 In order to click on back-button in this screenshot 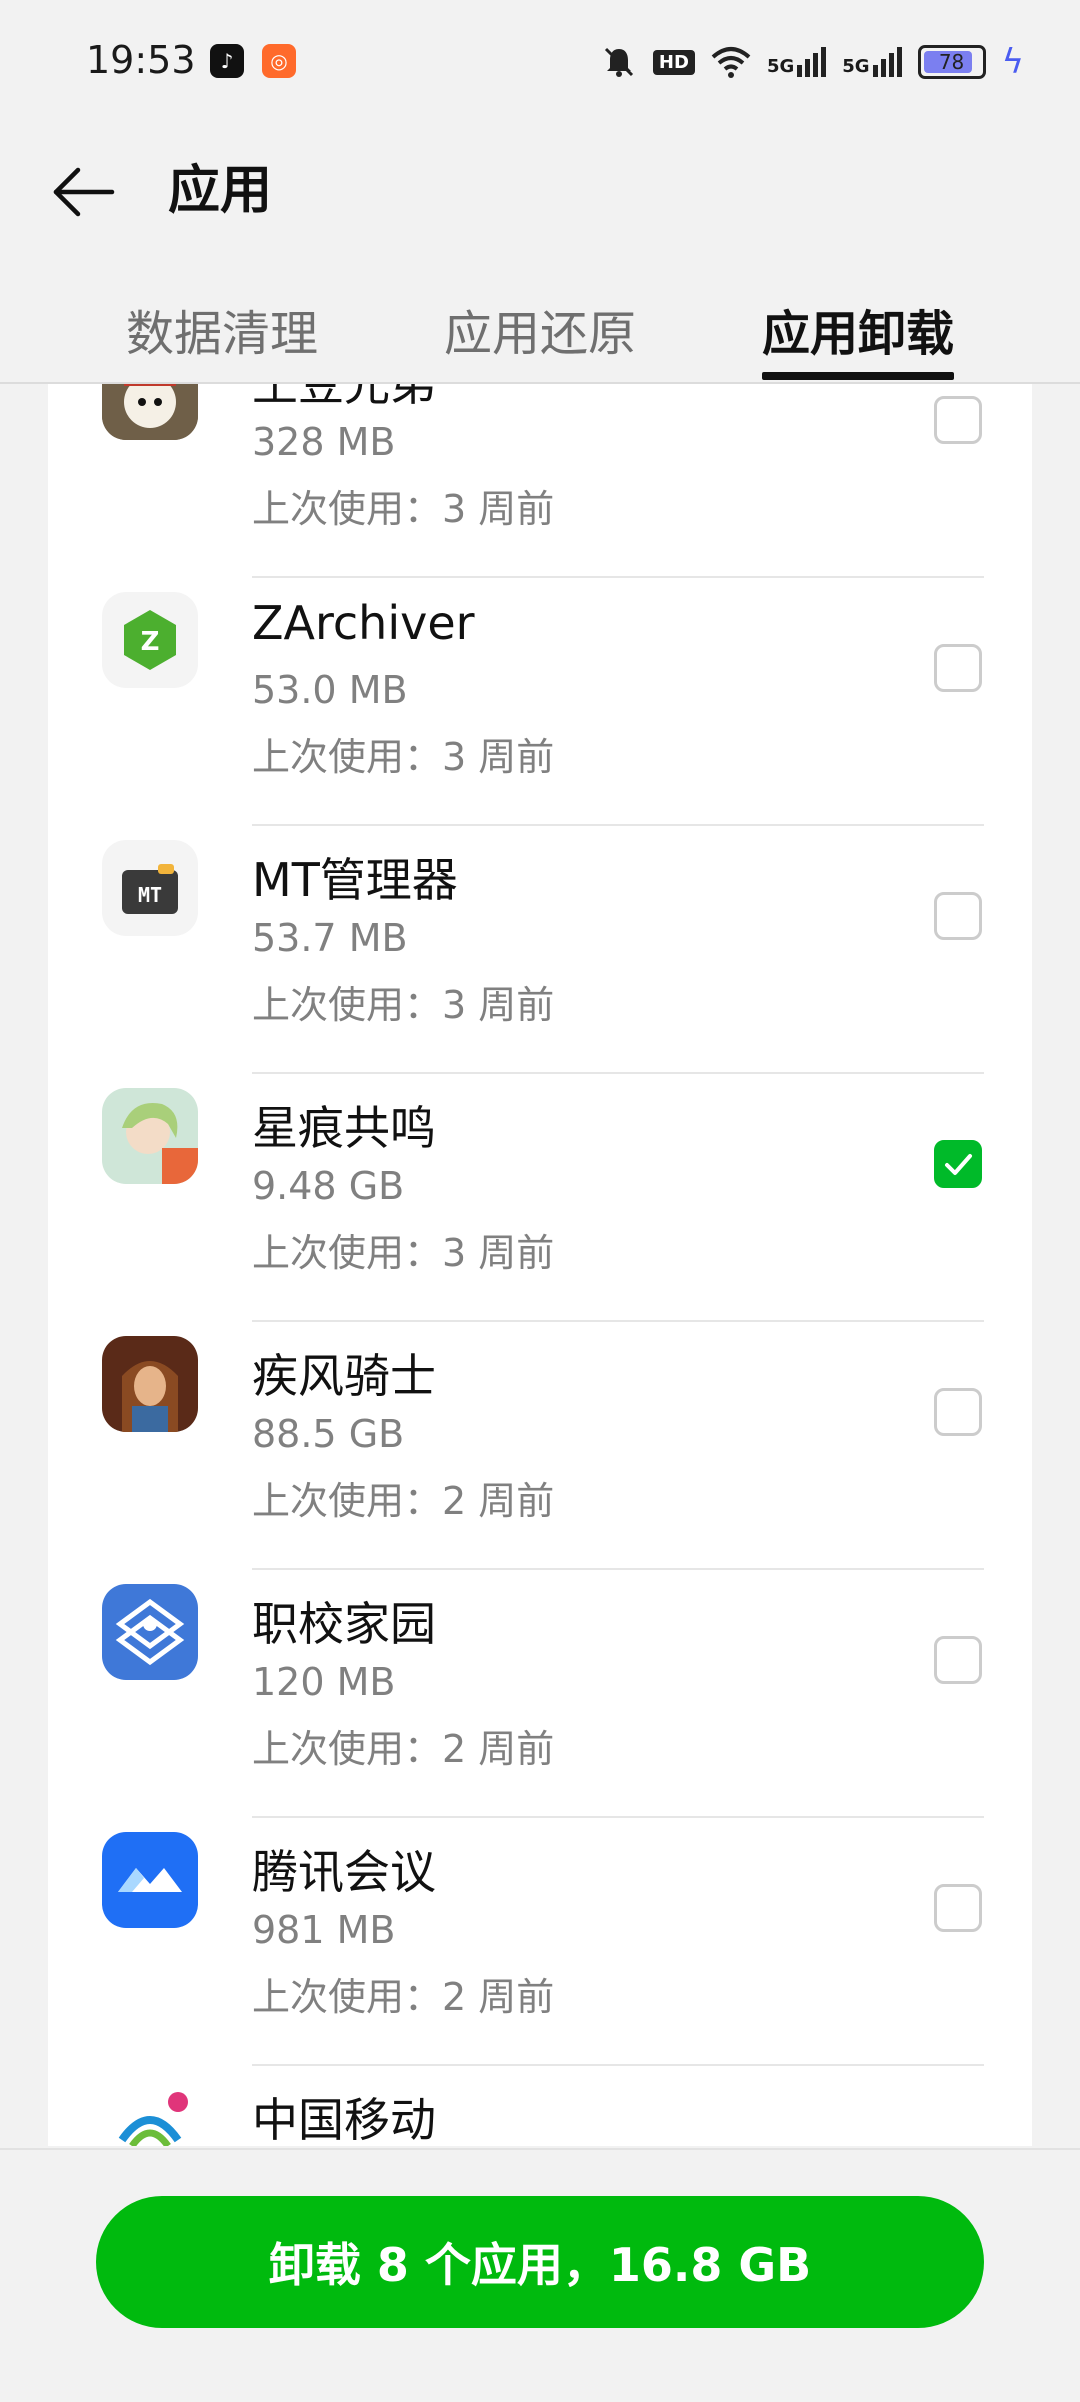, I will do `click(84, 192)`.